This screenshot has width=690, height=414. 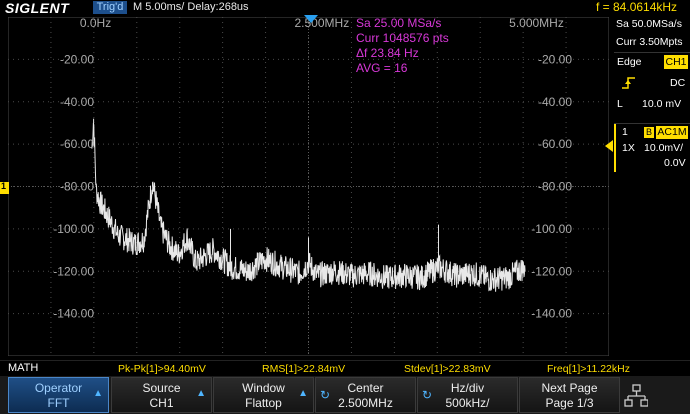 What do you see at coordinates (23, 368) in the screenshot?
I see `math-label: MATH` at bounding box center [23, 368].